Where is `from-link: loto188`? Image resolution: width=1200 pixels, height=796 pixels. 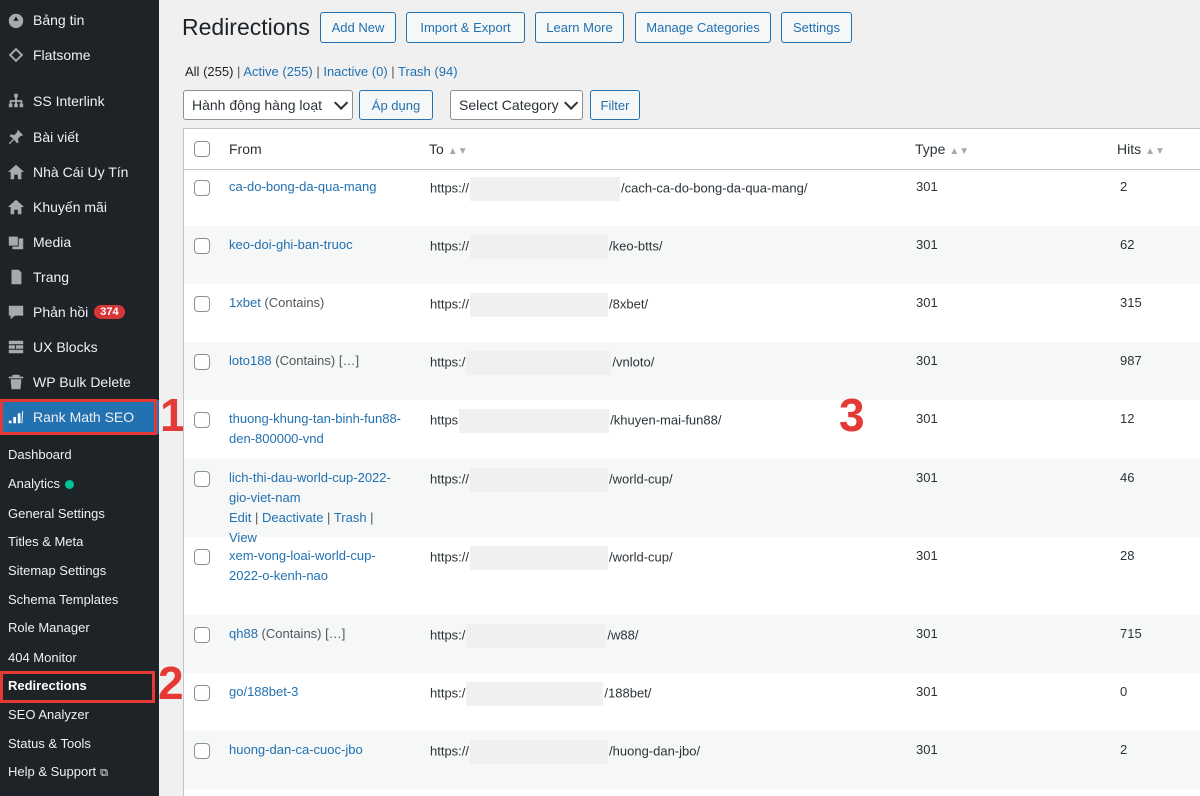 from-link: loto188 is located at coordinates (250, 360).